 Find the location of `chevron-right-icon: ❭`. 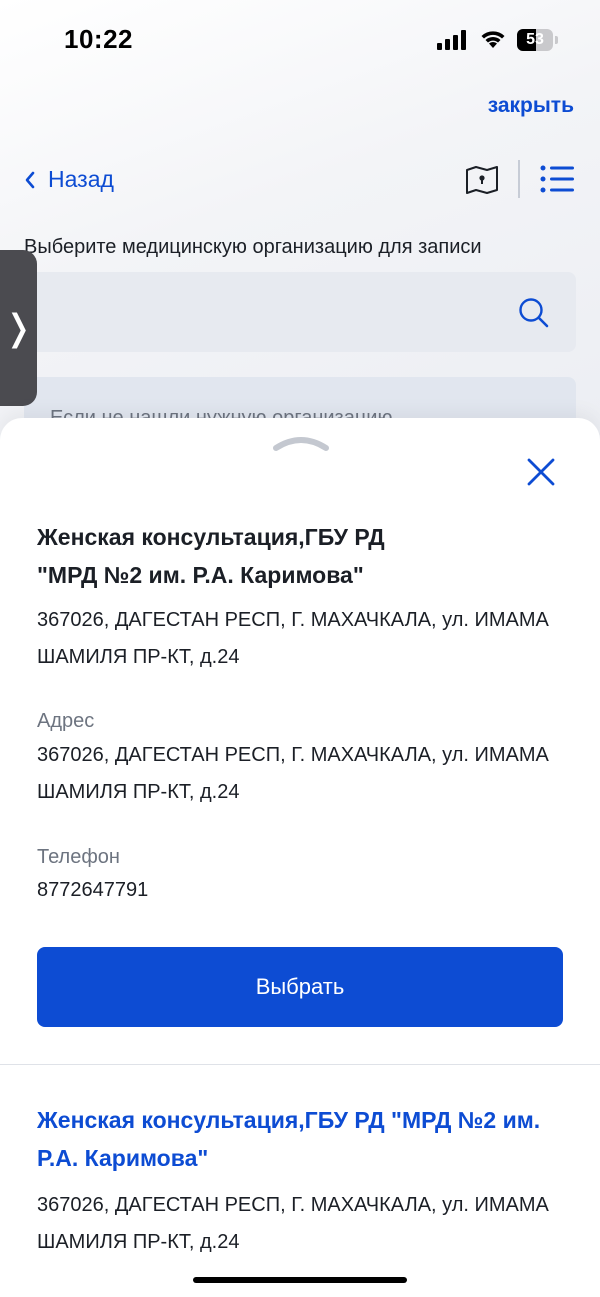

chevron-right-icon: ❭ is located at coordinates (18, 327).